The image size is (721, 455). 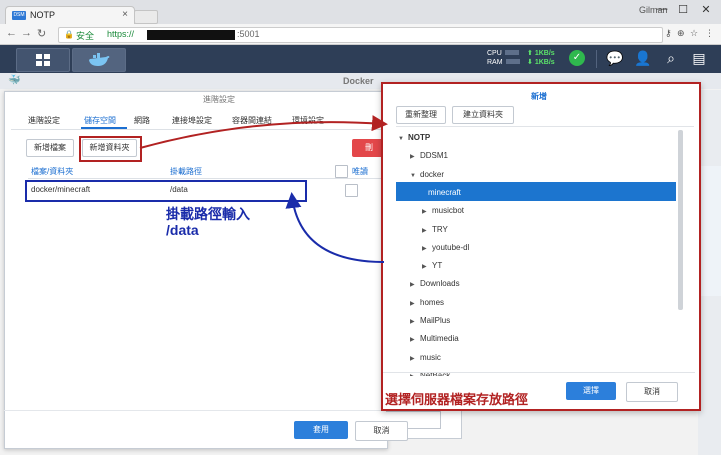 I want to click on docker-whale-icon, so click(x=99, y=59).